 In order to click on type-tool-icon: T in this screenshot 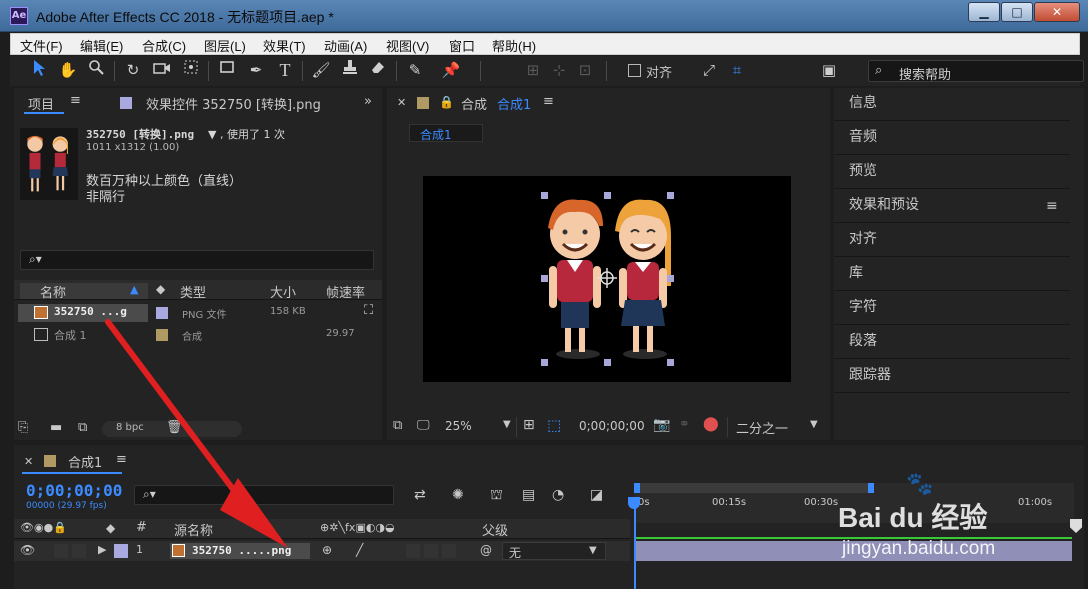, I will do `click(285, 70)`.